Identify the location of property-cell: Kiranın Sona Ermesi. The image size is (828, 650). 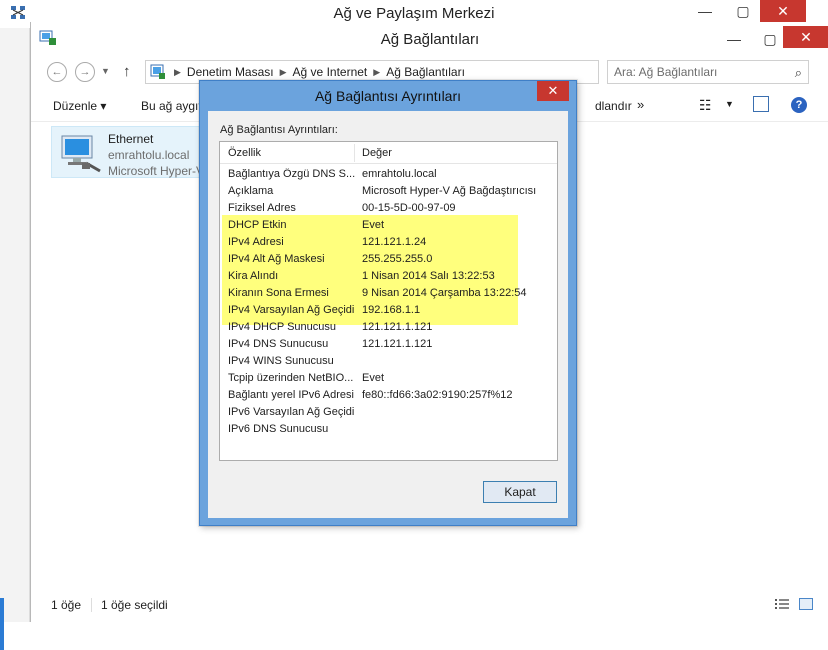
(278, 293).